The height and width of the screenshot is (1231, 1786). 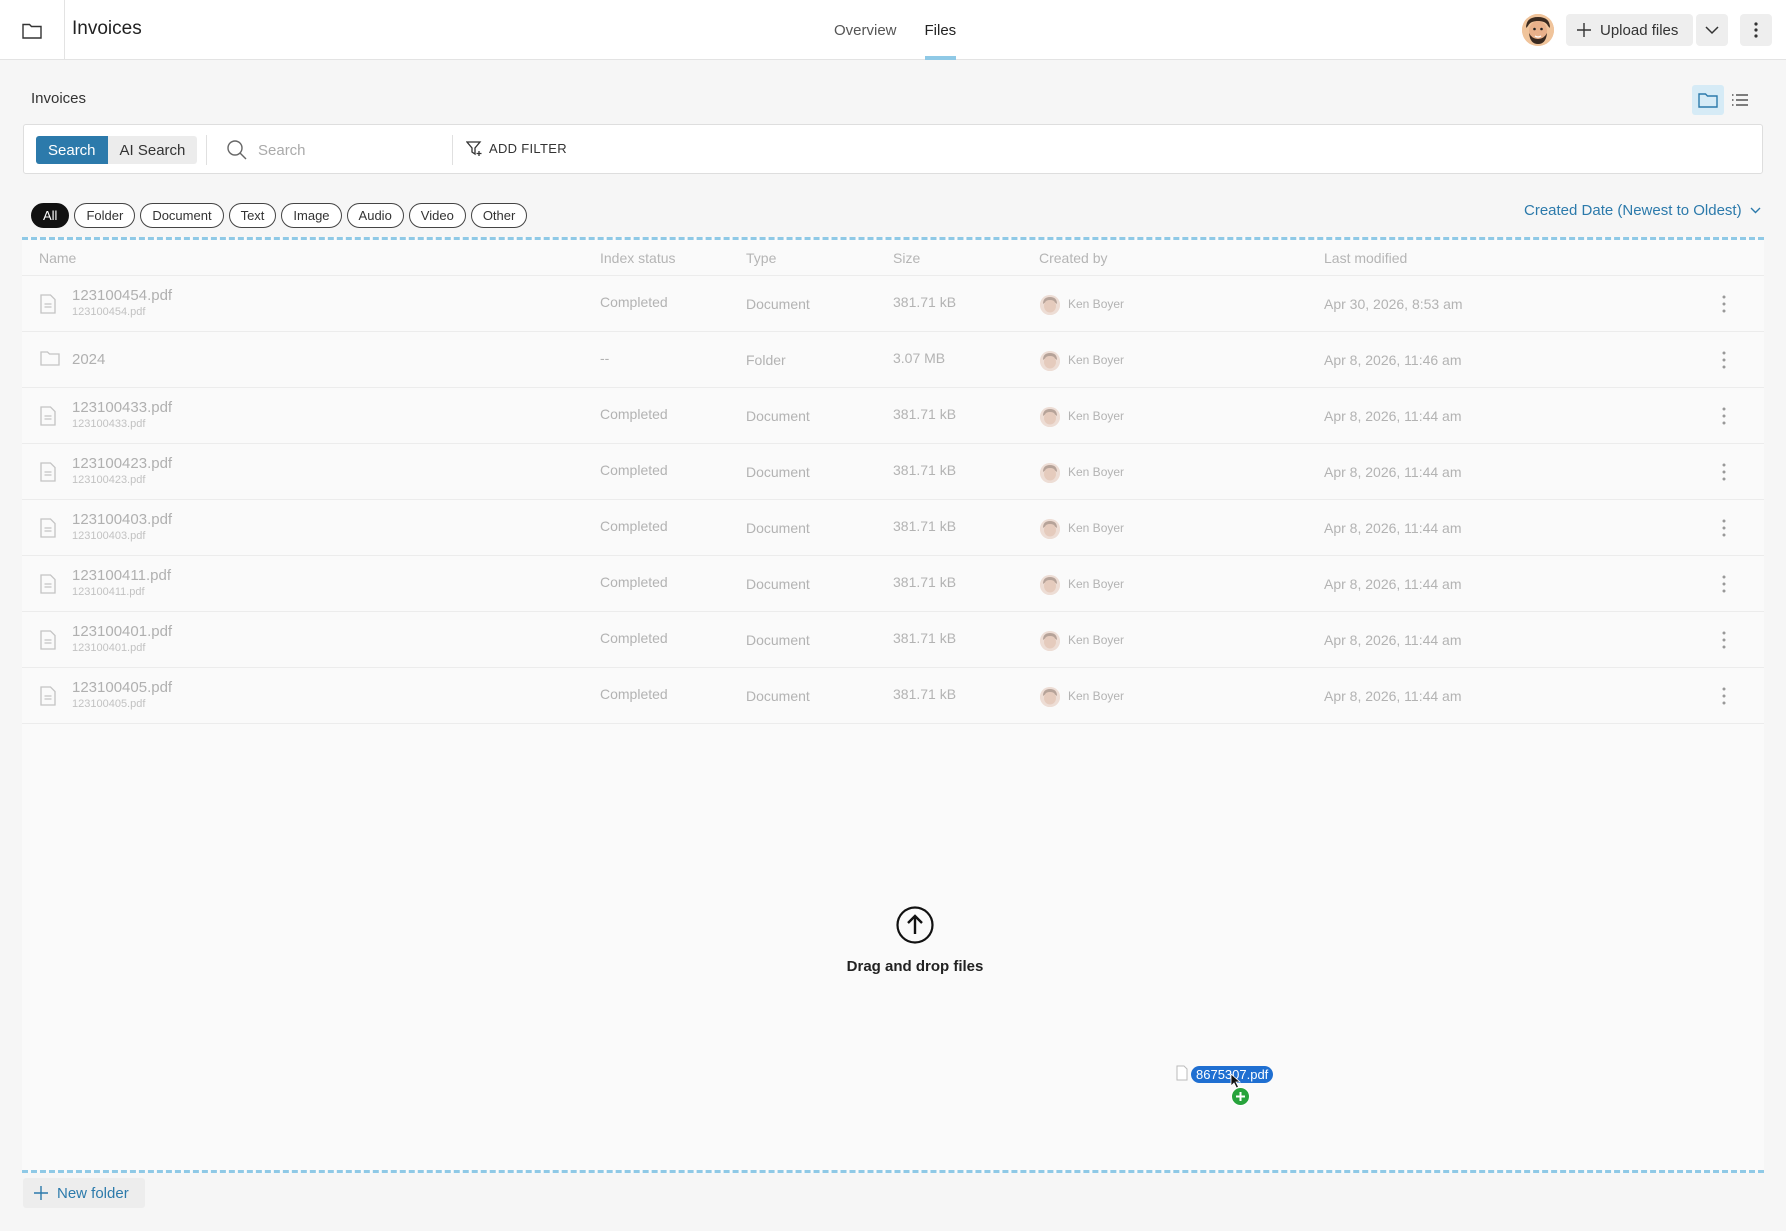 What do you see at coordinates (50, 215) in the screenshot?
I see `chip-all: All` at bounding box center [50, 215].